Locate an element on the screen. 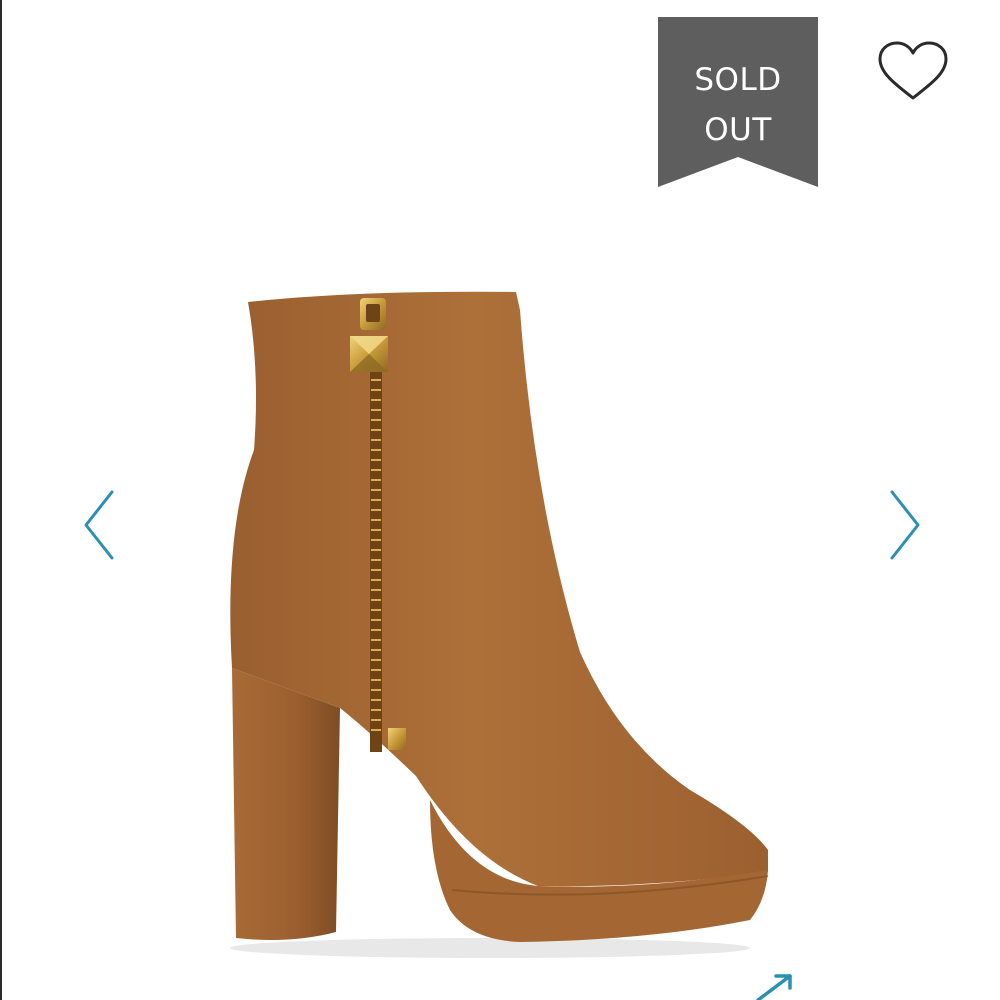 The image size is (1000, 1000). zoom-button is located at coordinates (775, 986).